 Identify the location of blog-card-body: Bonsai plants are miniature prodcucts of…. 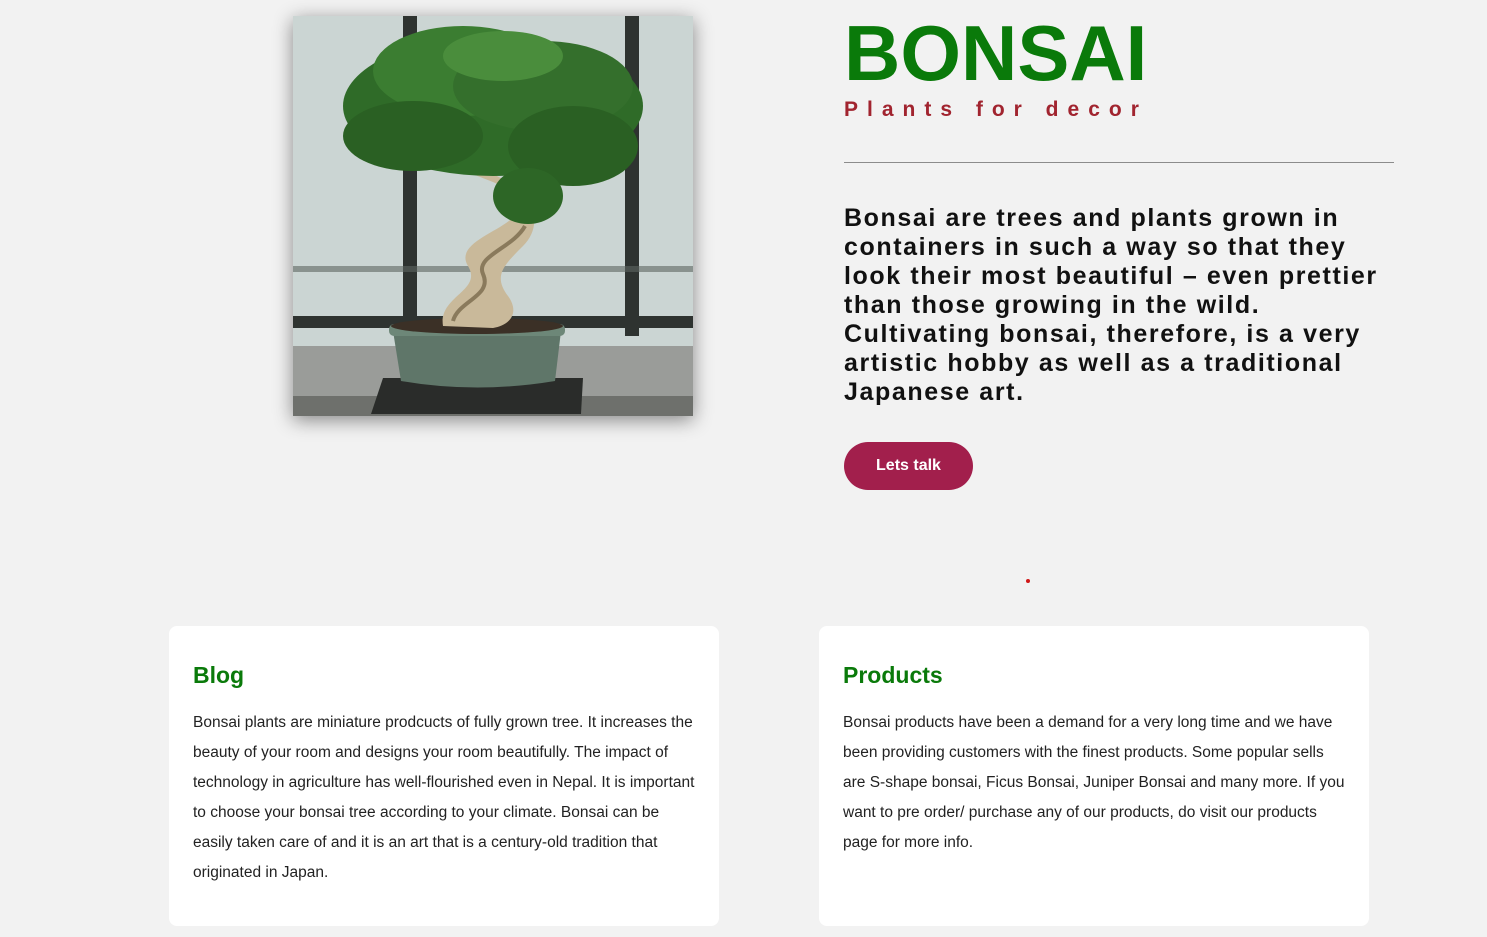
(444, 797).